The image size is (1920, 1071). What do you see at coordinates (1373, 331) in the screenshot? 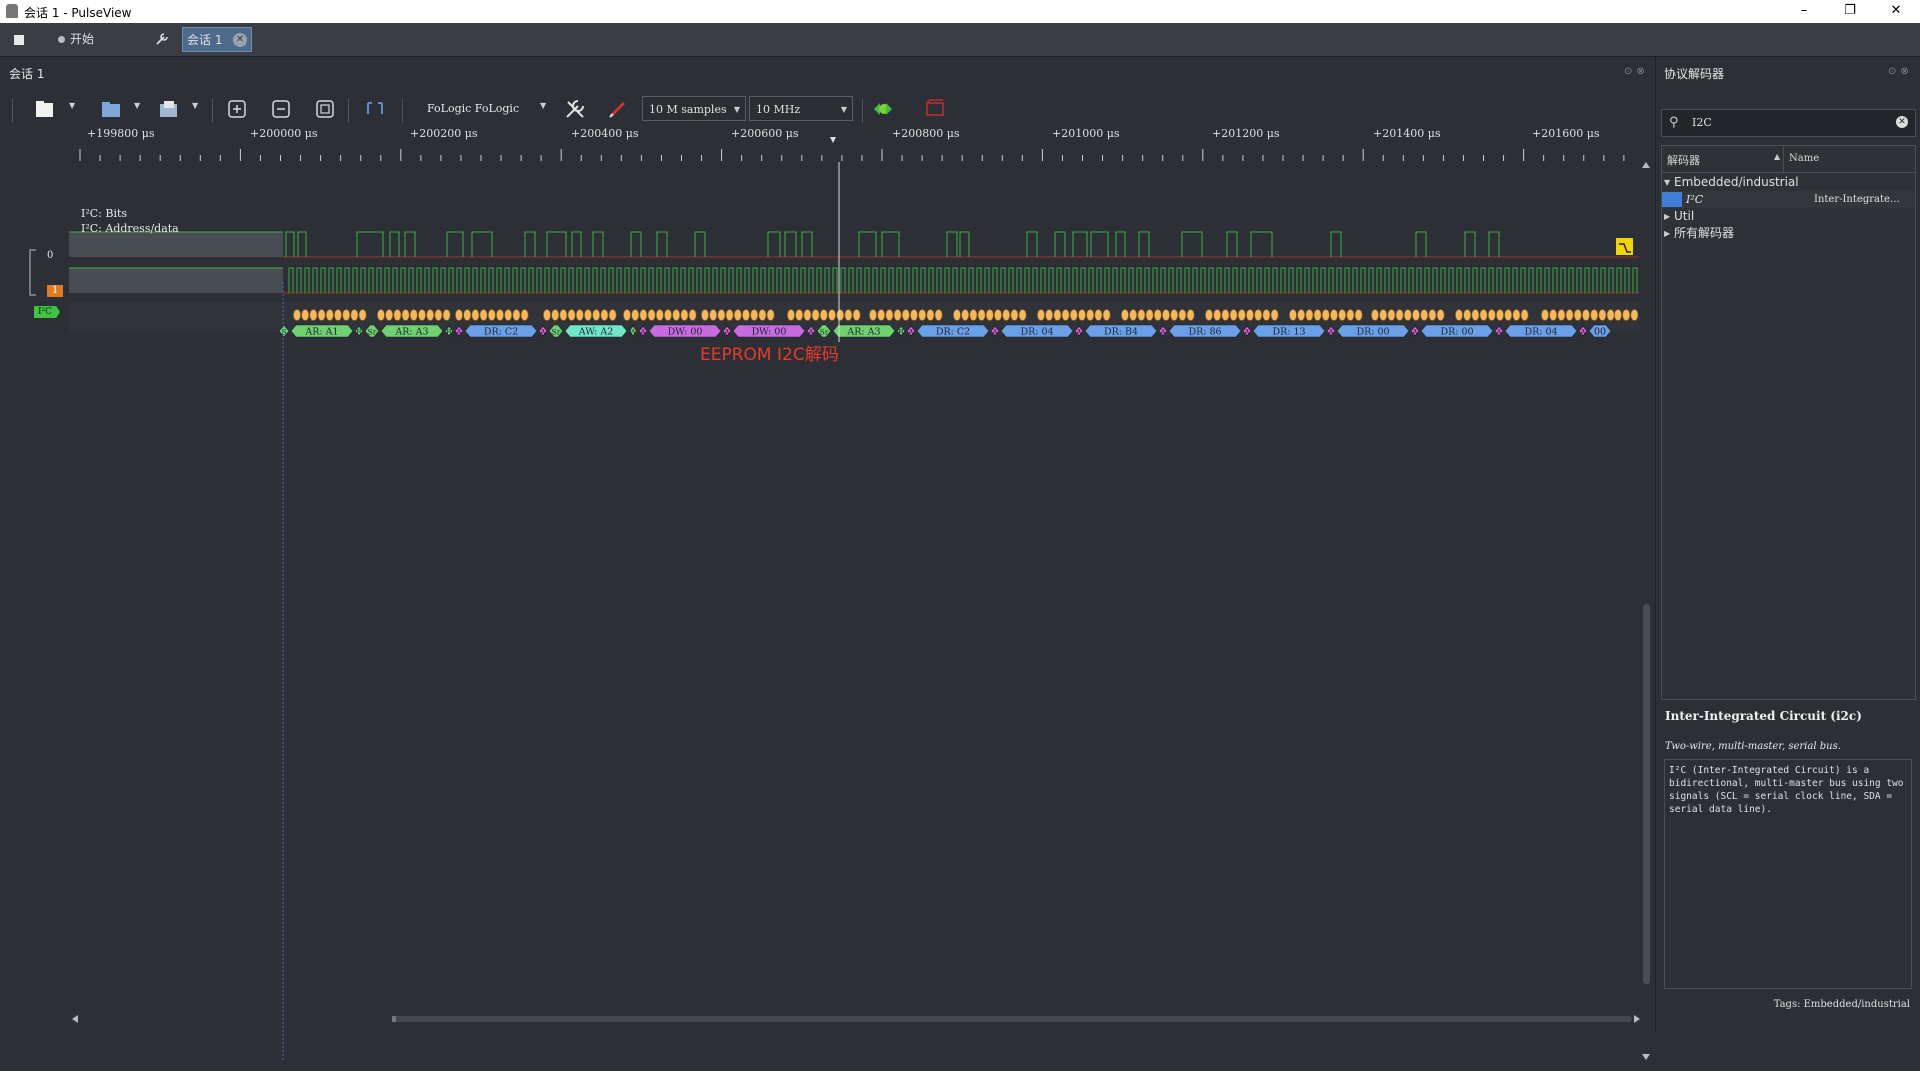
I see `decoder-annotation: DR: 00` at bounding box center [1373, 331].